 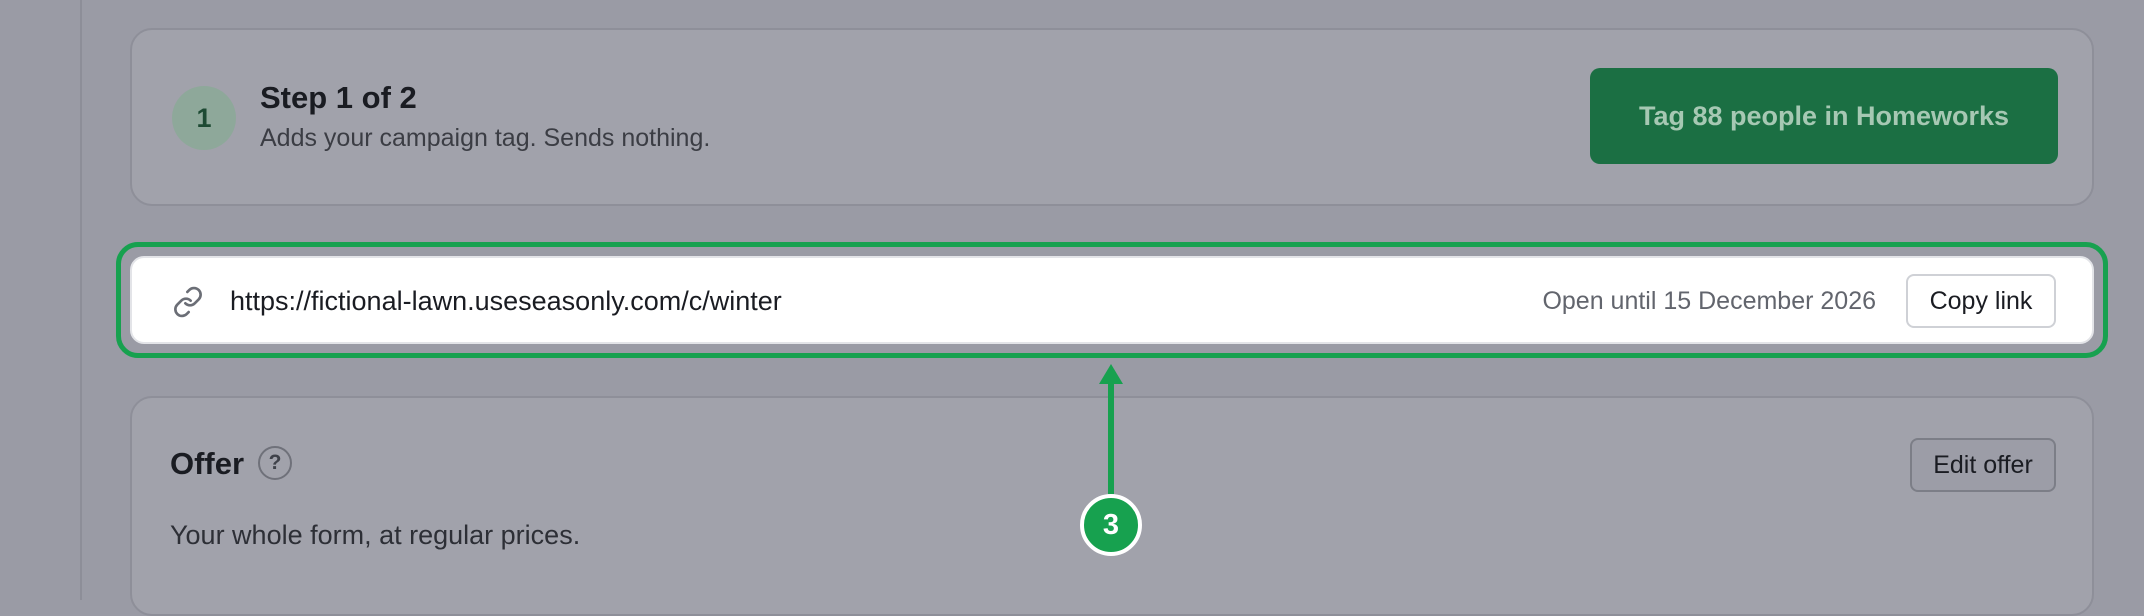 I want to click on offer-title: Offer, so click(x=207, y=463).